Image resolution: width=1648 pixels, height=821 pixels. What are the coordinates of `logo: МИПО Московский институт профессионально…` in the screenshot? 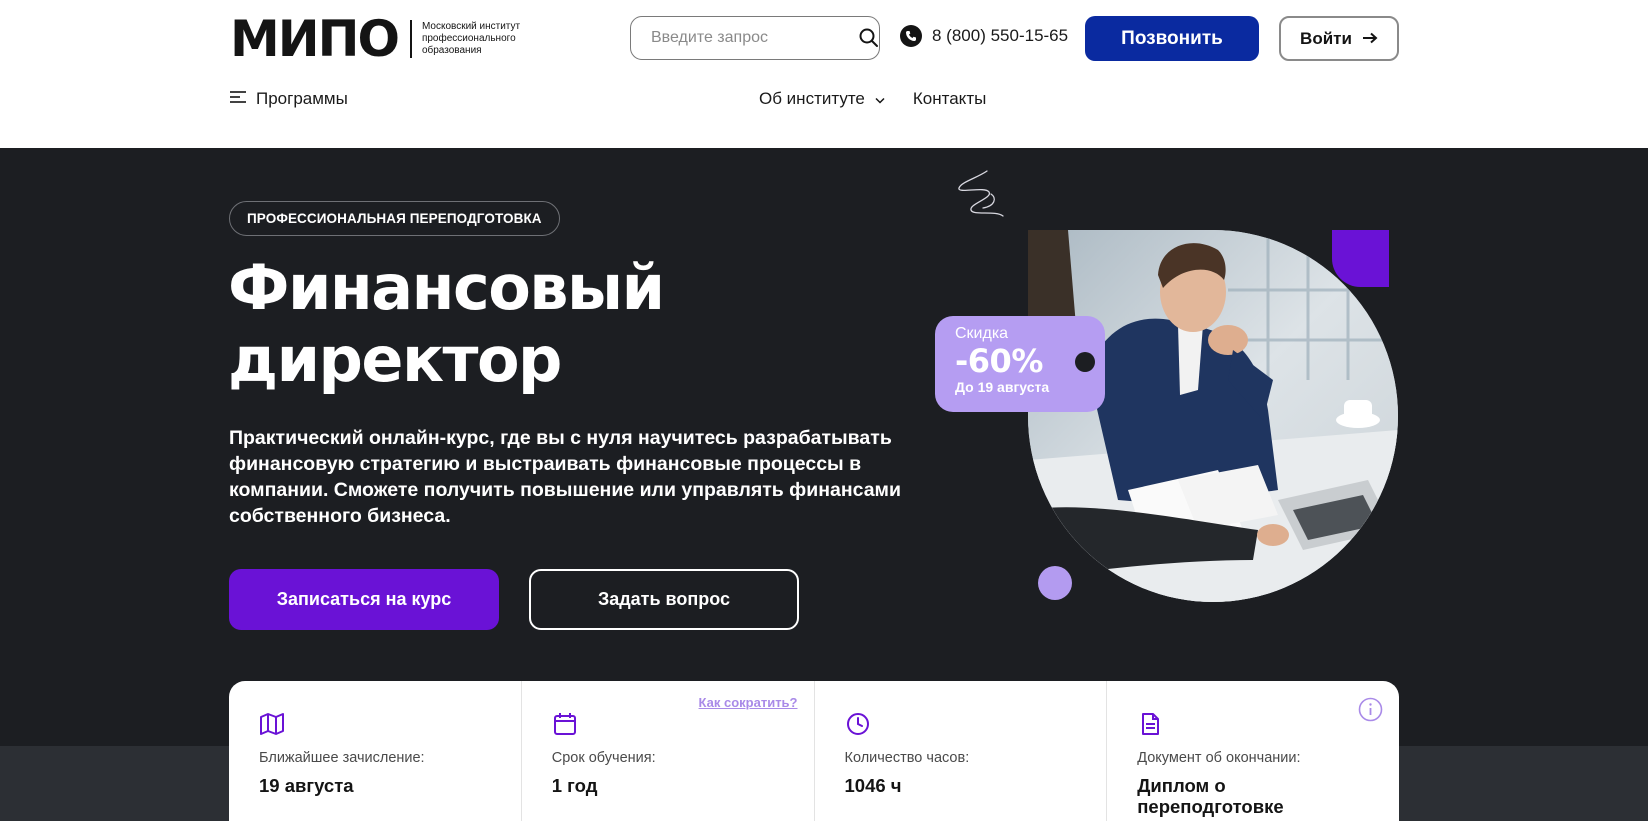 It's located at (381, 39).